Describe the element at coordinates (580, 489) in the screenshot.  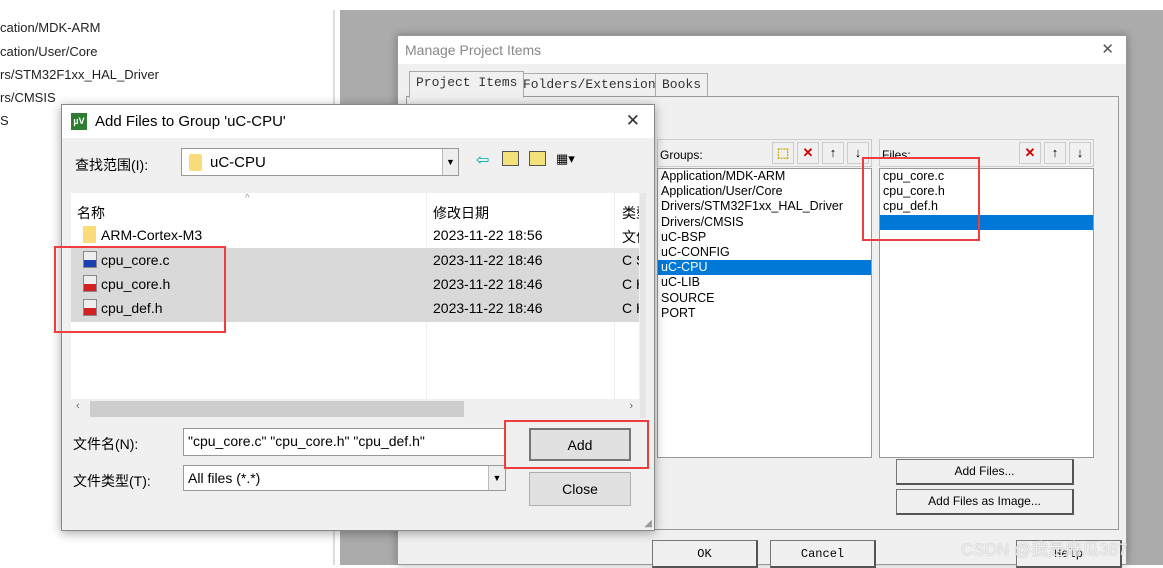
I see `close-button: Close` at that location.